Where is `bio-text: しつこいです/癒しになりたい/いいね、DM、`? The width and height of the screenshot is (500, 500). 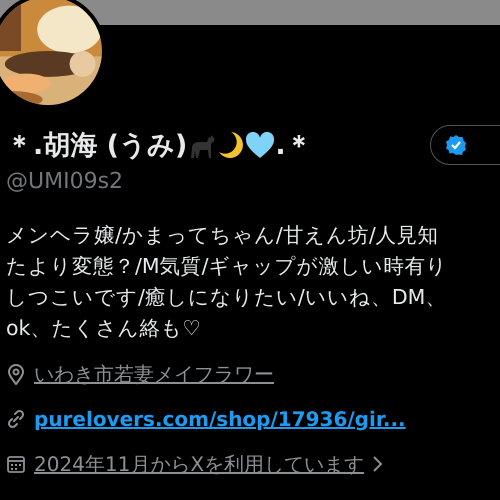
bio-text: しつこいです/癒しになりたい/いいね、DM、 is located at coordinates (227, 297).